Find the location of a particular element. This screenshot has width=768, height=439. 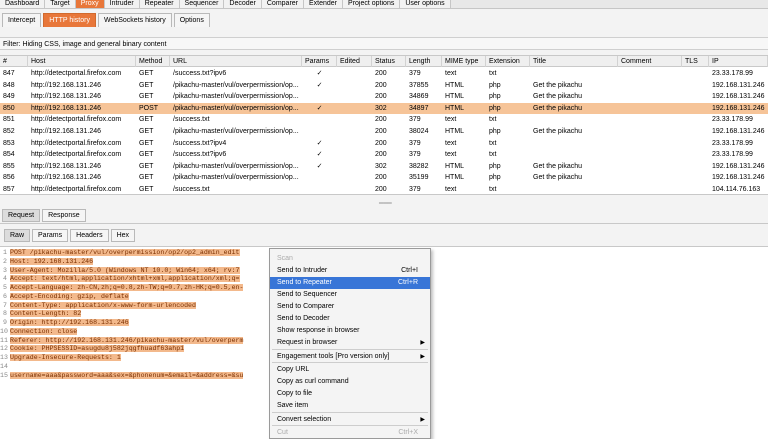

col-header-mime: MIME type is located at coordinates (464, 61).